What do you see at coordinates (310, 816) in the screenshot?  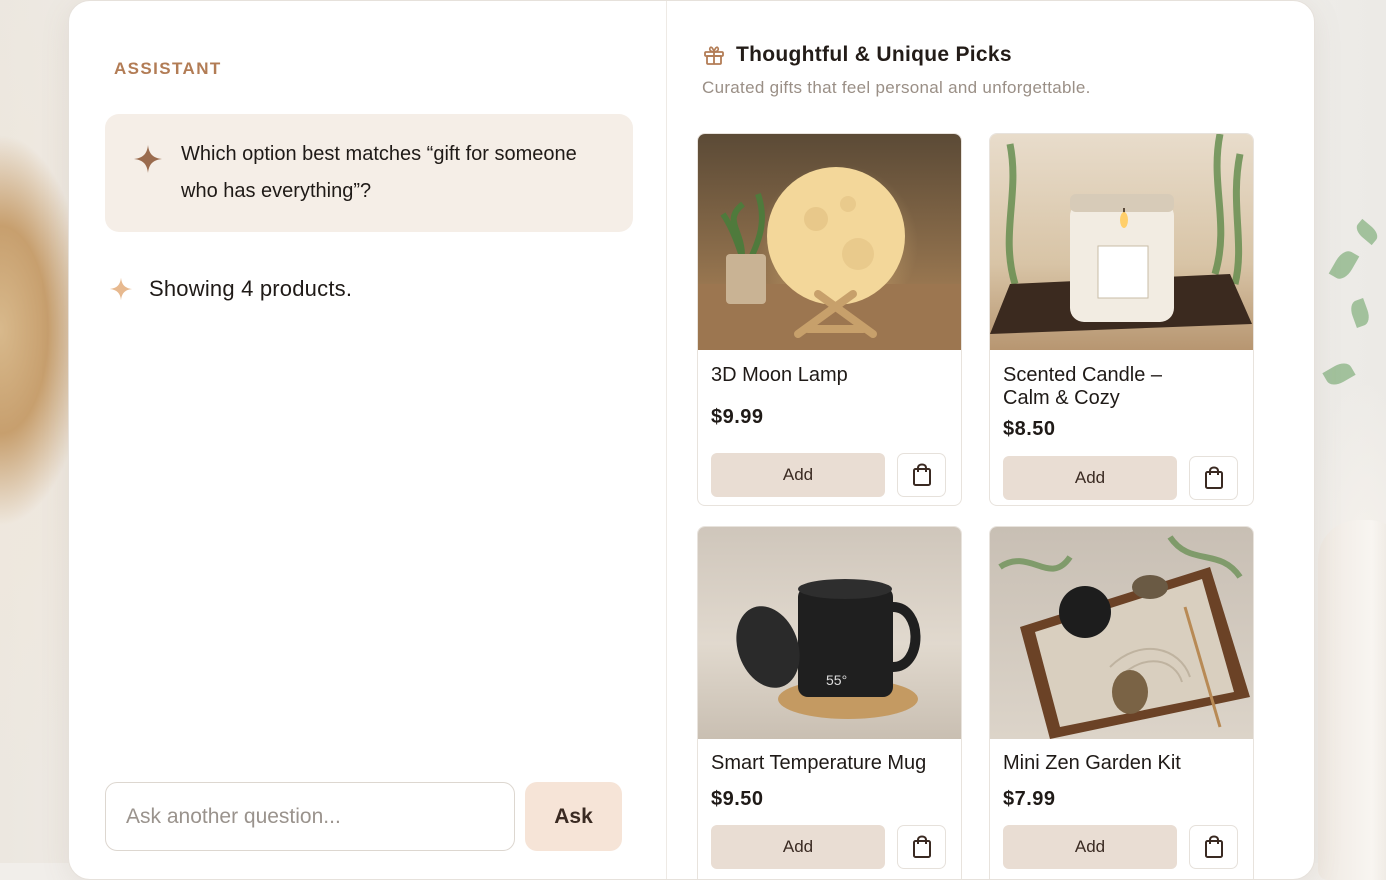 I see `question-input` at bounding box center [310, 816].